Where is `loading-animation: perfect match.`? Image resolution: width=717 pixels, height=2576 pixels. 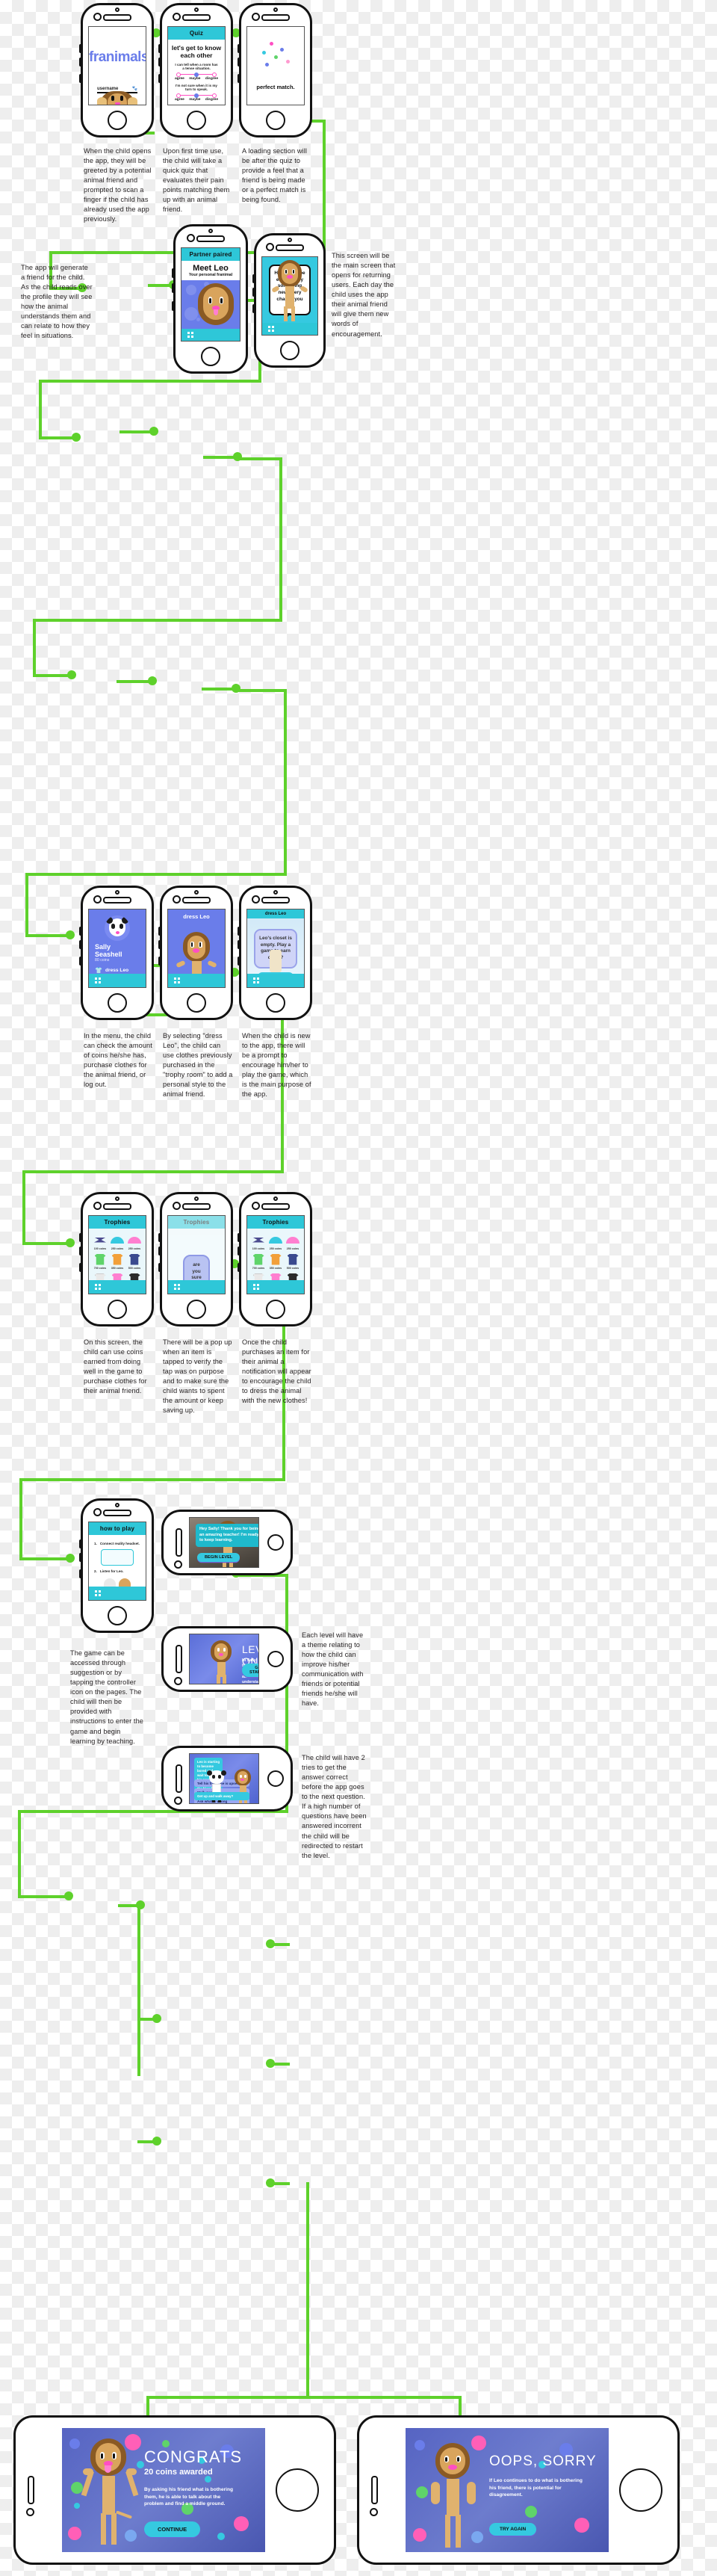
loading-animation: perfect match. is located at coordinates (275, 66).